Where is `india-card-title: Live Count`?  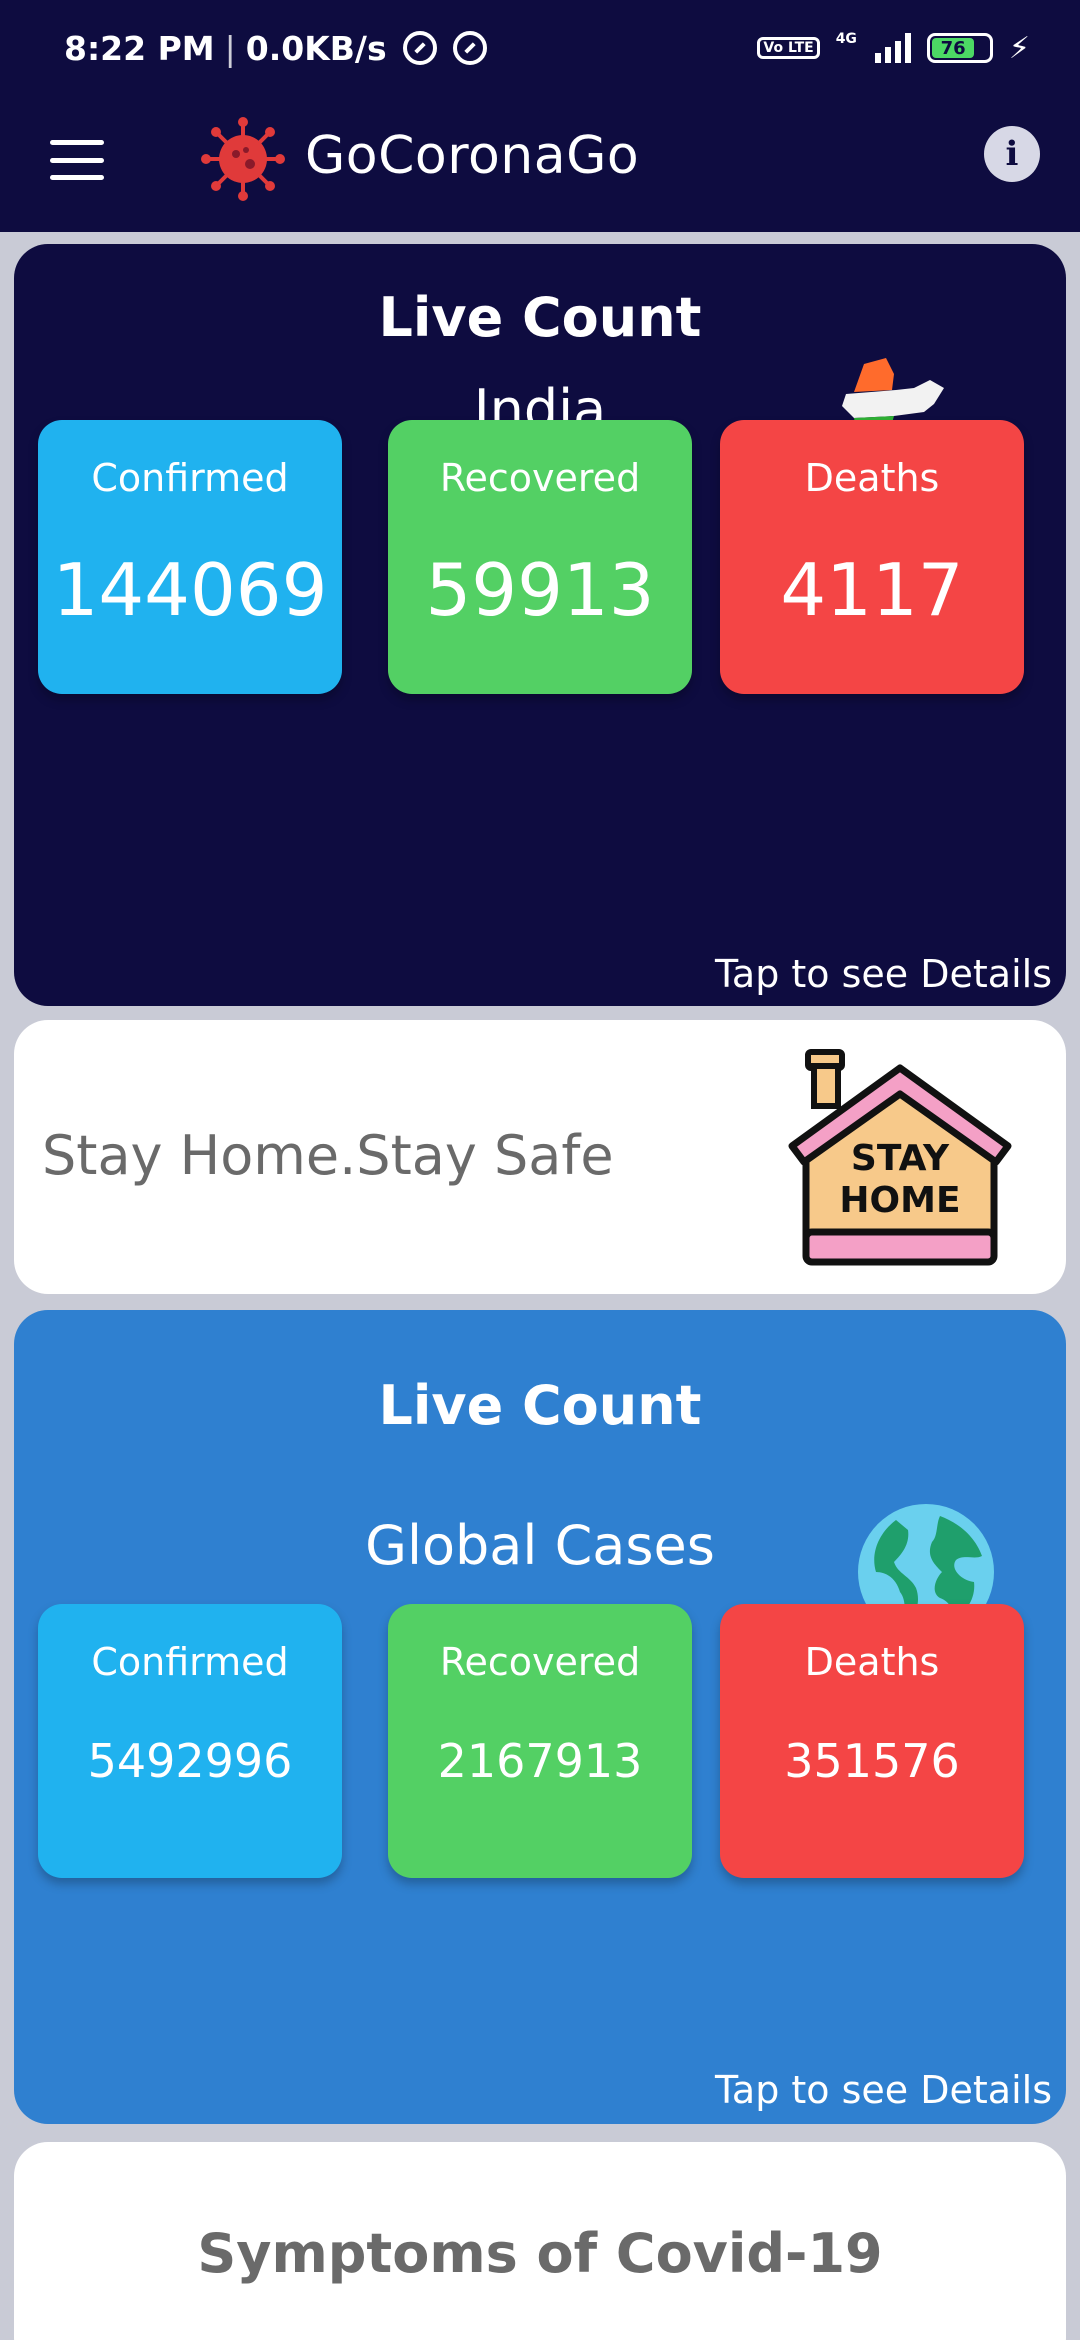 india-card-title: Live Count is located at coordinates (540, 317).